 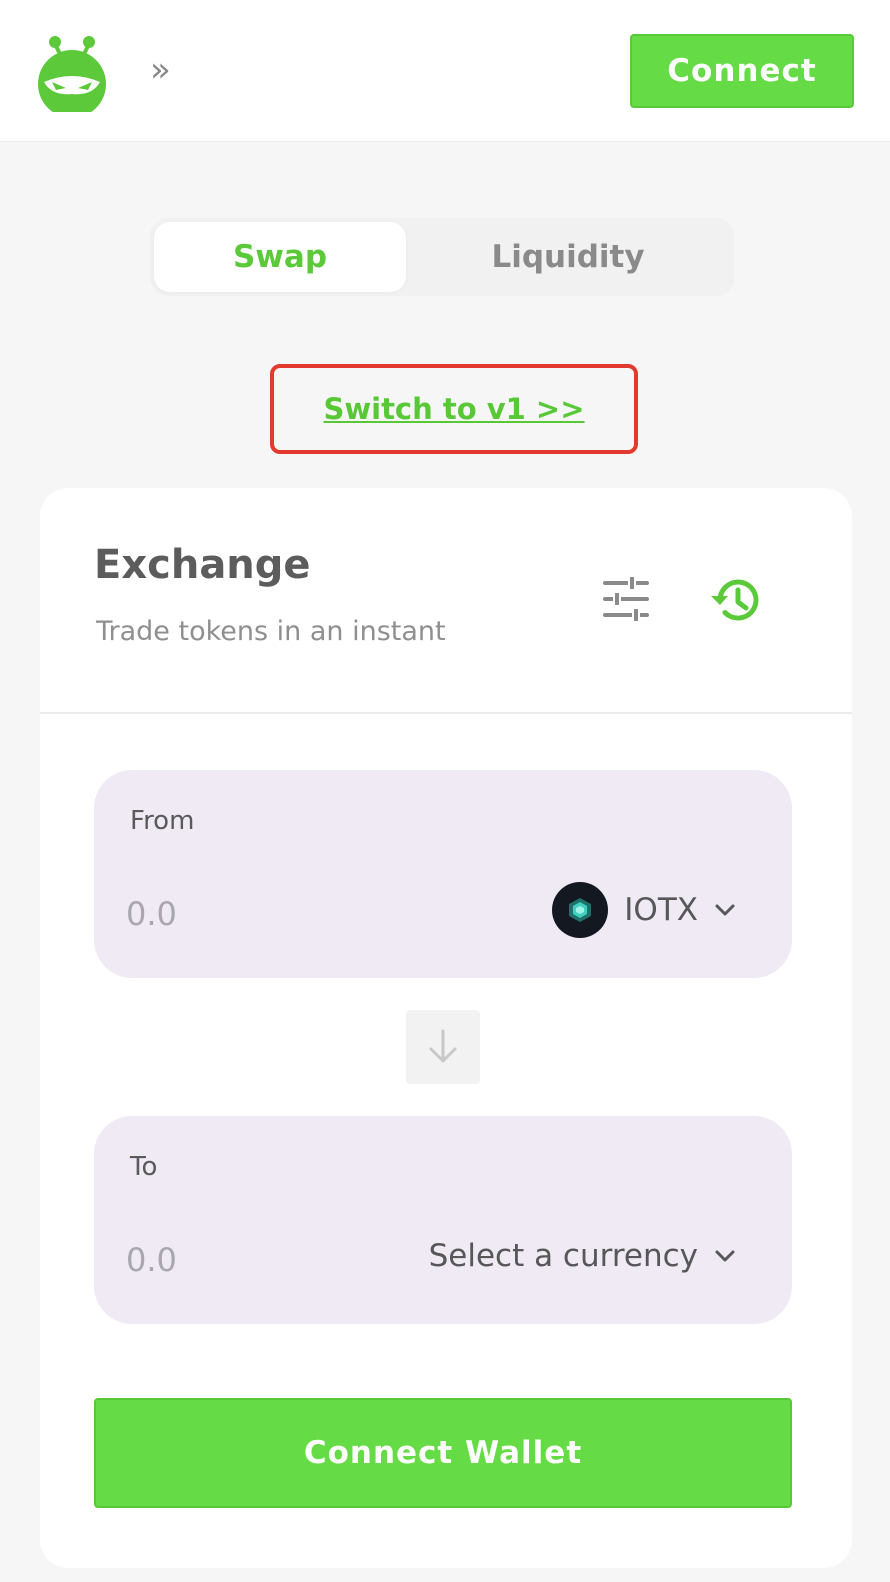 I want to click on connect-wallet-button: Connect Wallet, so click(x=443, y=1453).